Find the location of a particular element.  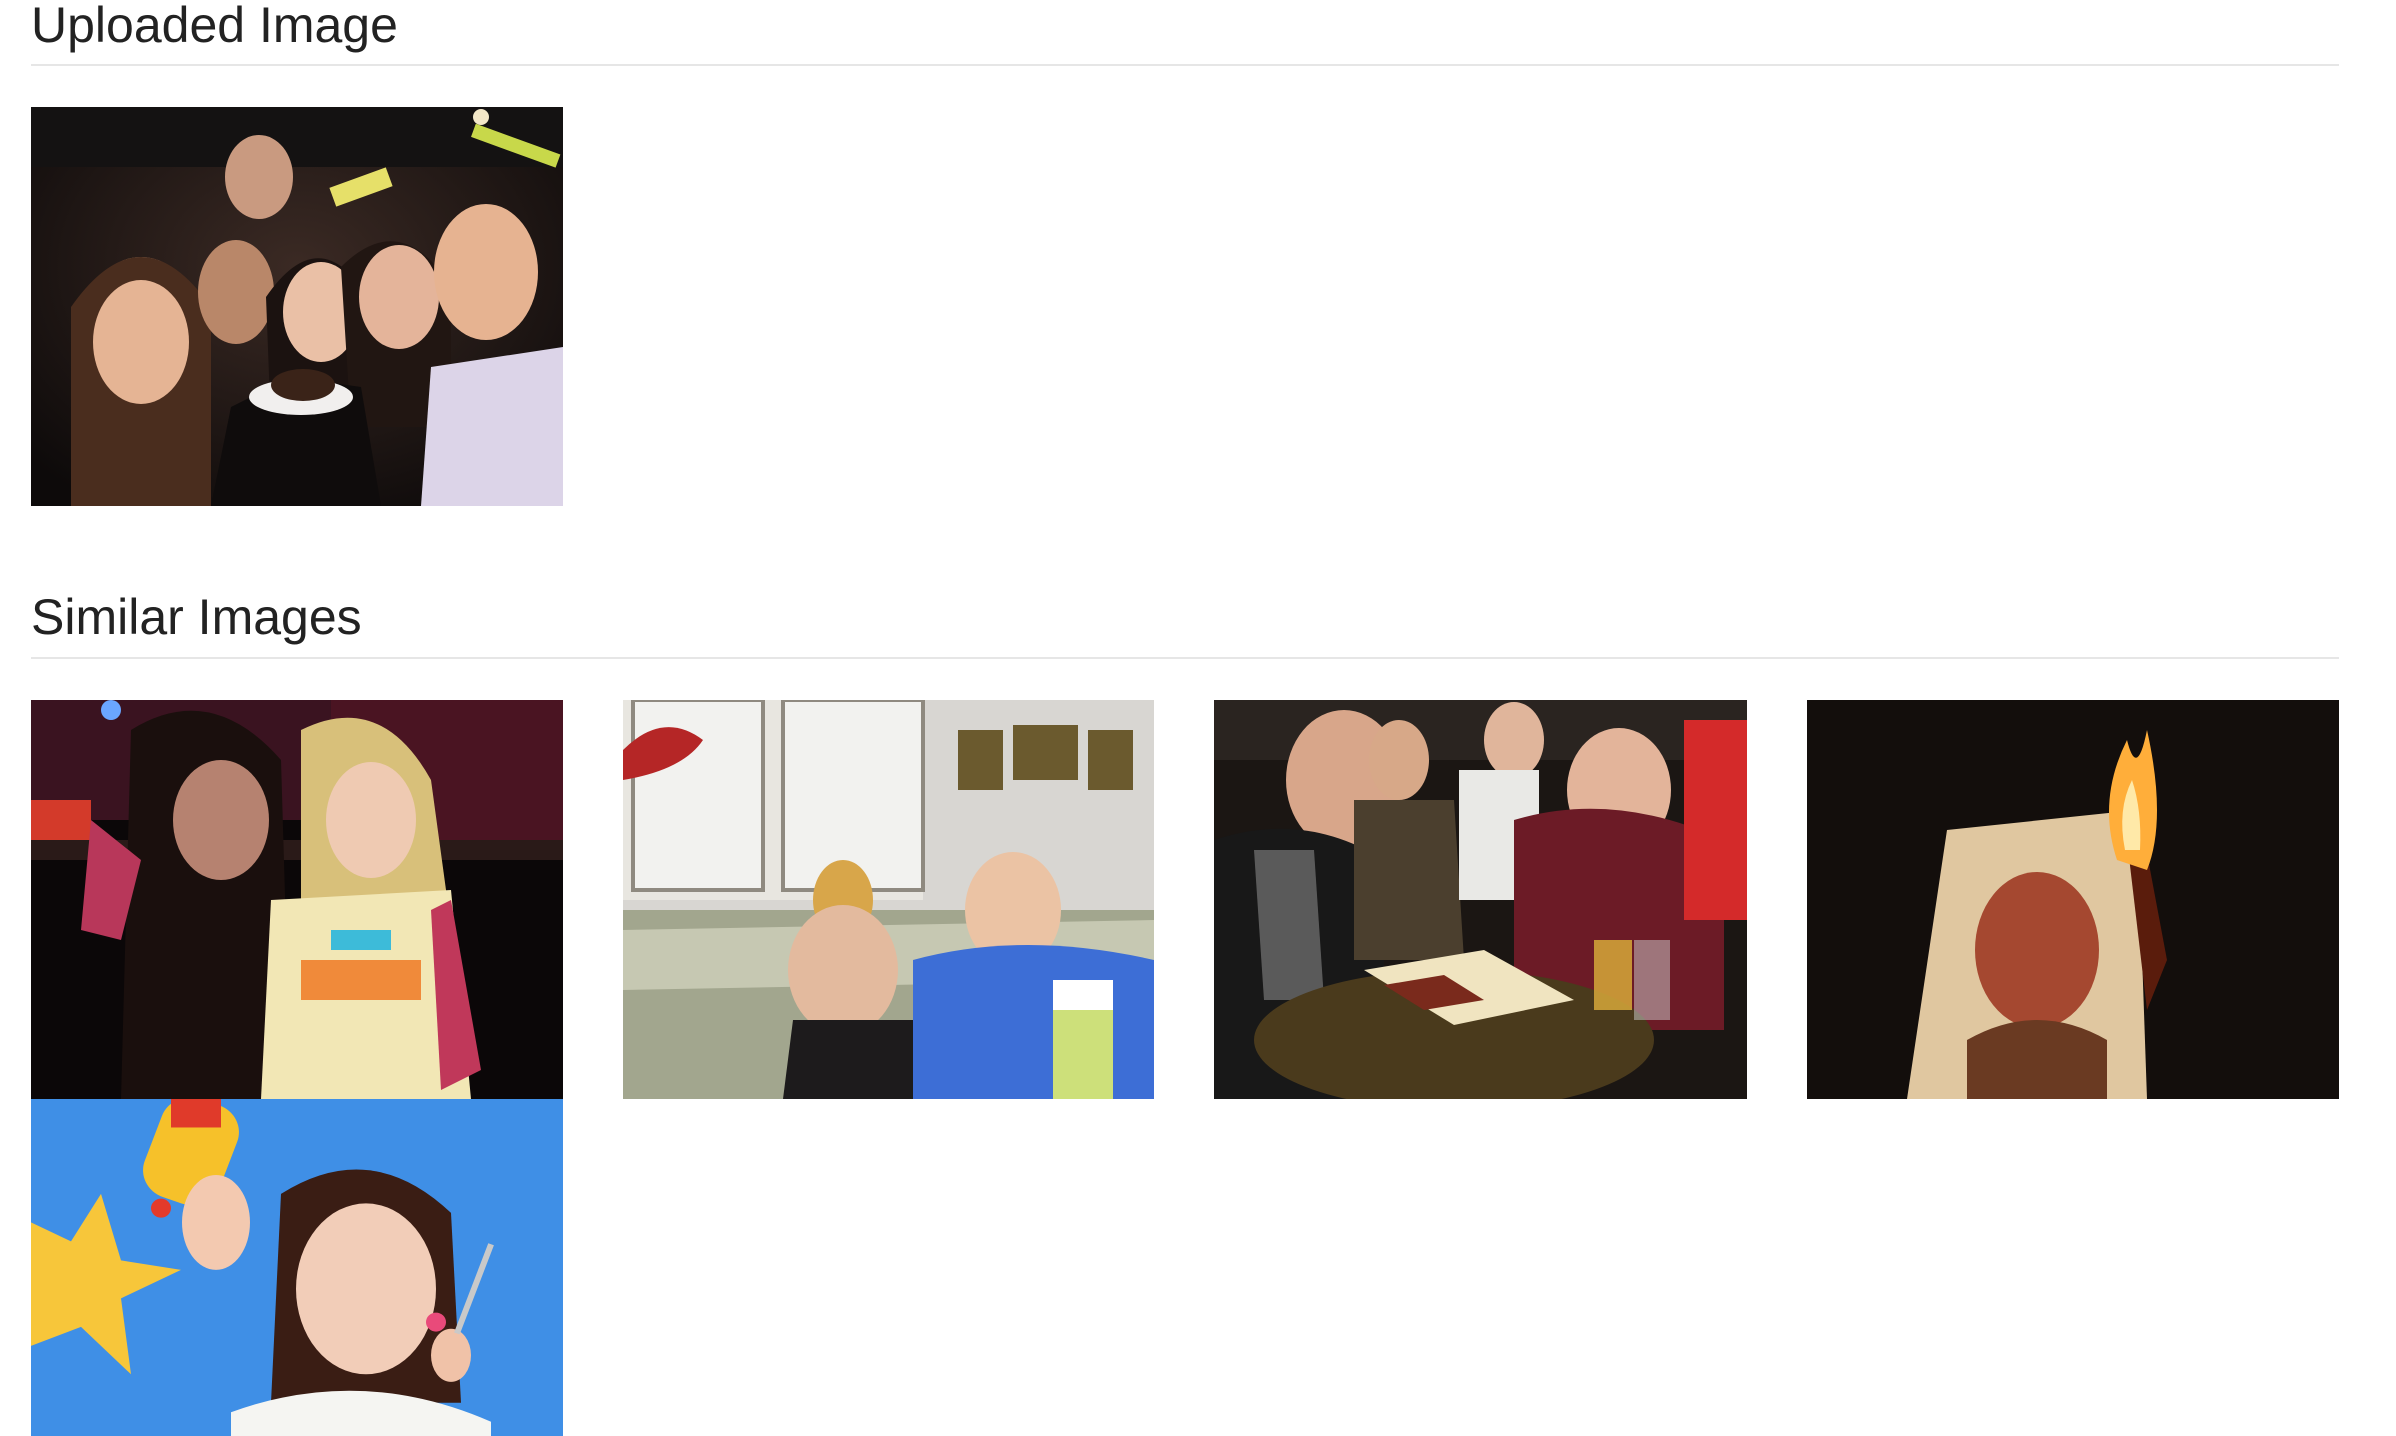

similar-image-4-graphic is located at coordinates (2073, 899).